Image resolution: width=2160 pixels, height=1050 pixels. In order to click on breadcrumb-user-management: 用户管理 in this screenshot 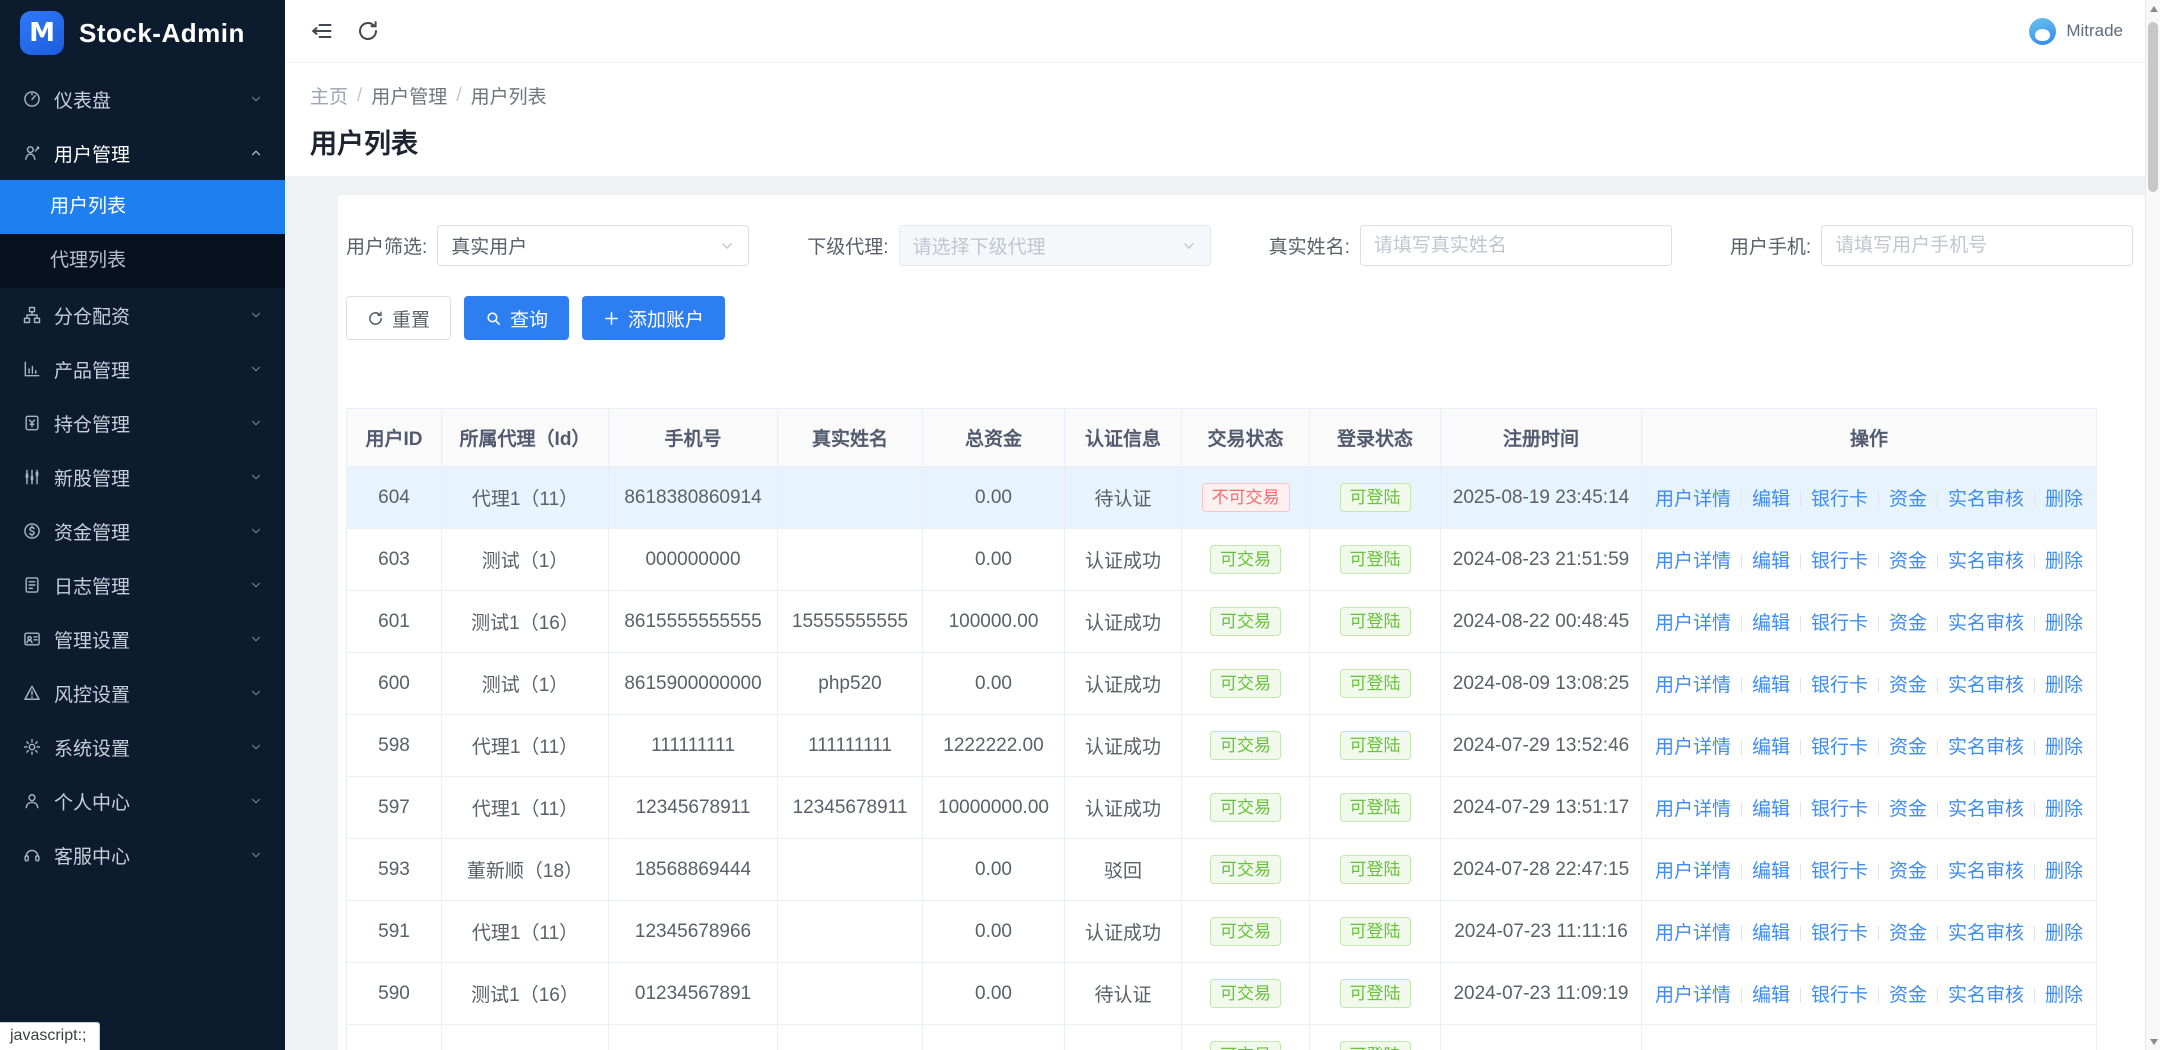, I will do `click(409, 95)`.